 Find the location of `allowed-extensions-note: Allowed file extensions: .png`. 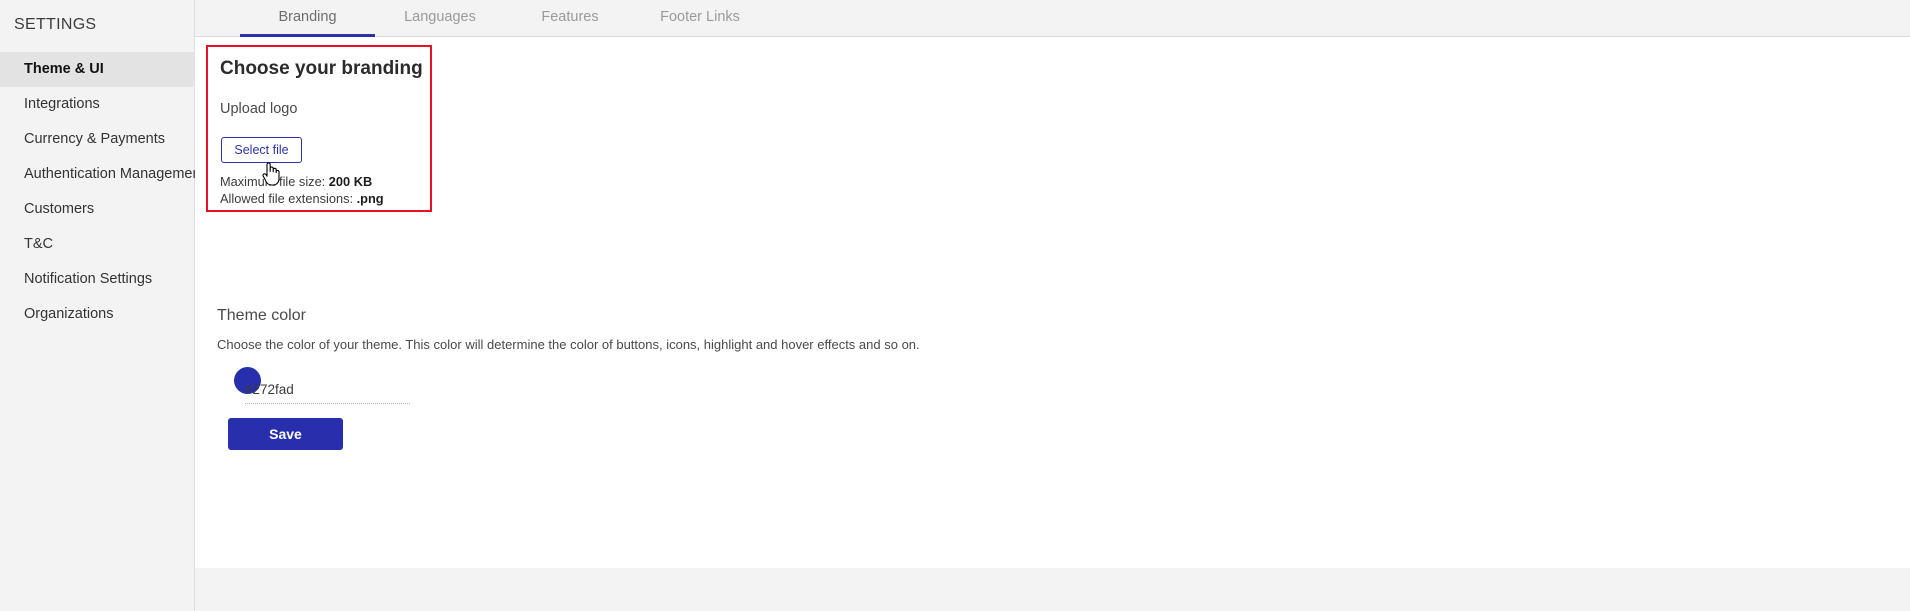

allowed-extensions-note: Allowed file extensions: .png is located at coordinates (302, 198).